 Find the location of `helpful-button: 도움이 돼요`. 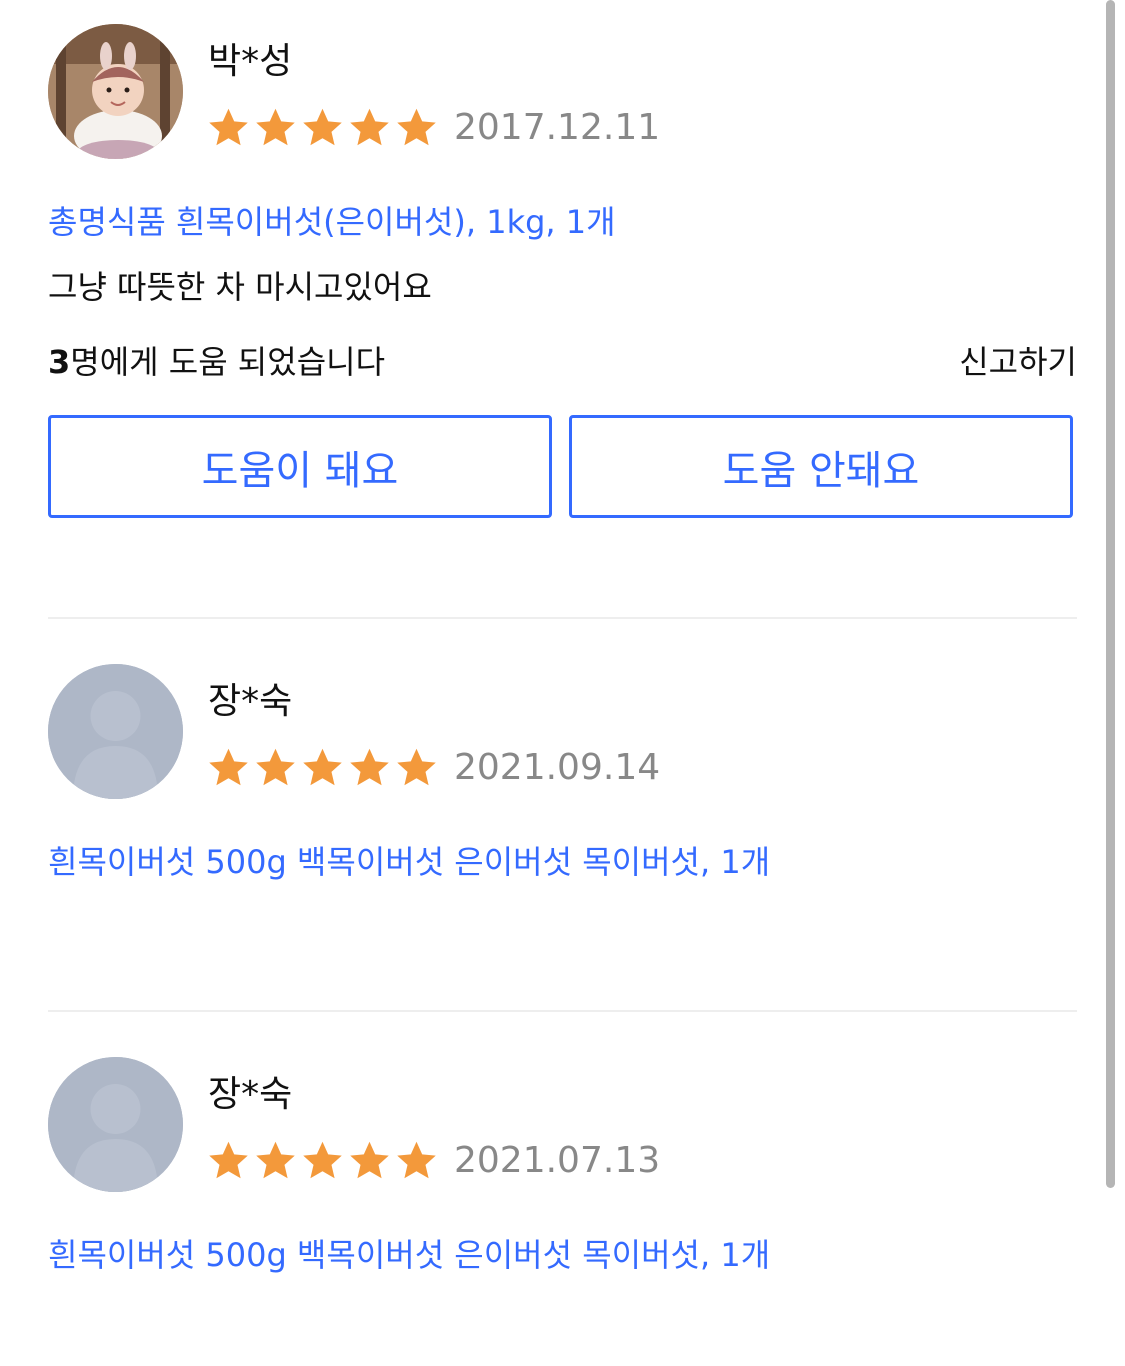

helpful-button: 도움이 돼요 is located at coordinates (300, 466).